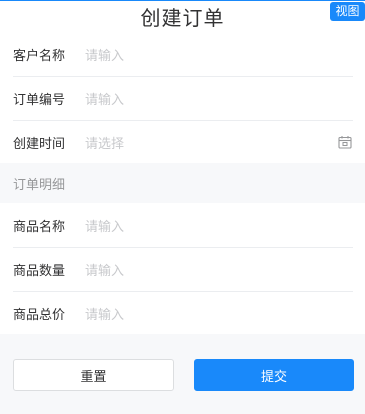  I want to click on order-details-section-title: 订单明细, so click(182, 183).